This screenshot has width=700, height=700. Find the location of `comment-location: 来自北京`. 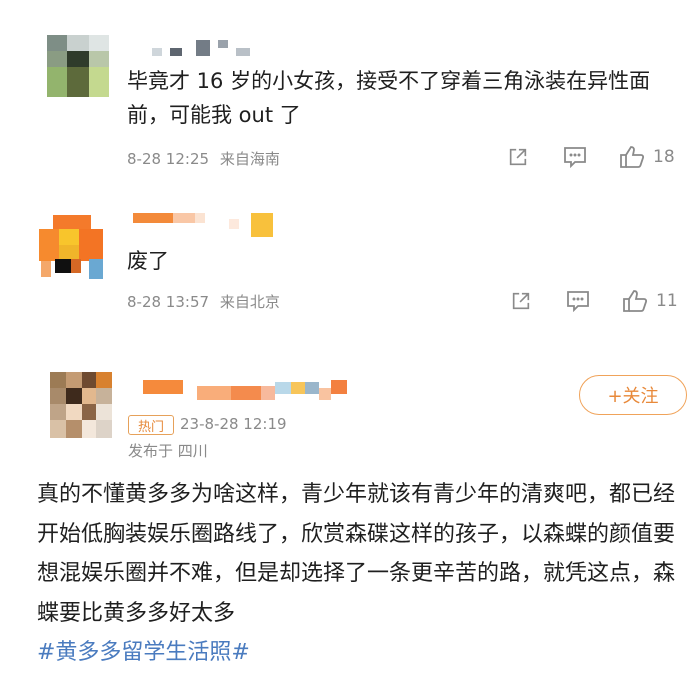

comment-location: 来自北京 is located at coordinates (249, 302).